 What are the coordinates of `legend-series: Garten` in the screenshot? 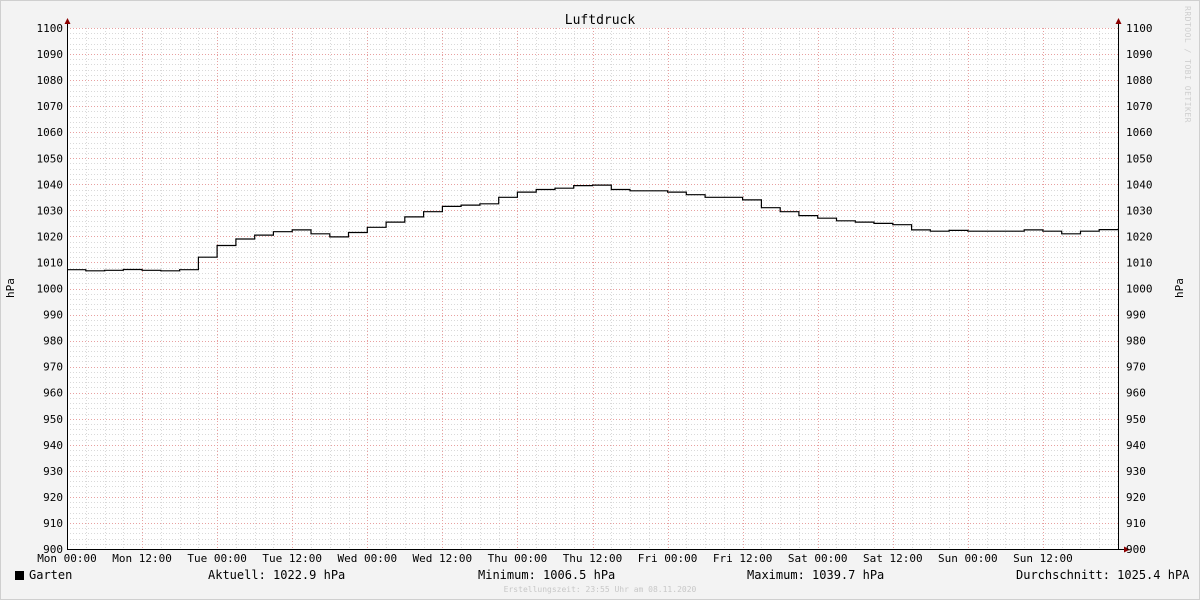 It's located at (43, 575).